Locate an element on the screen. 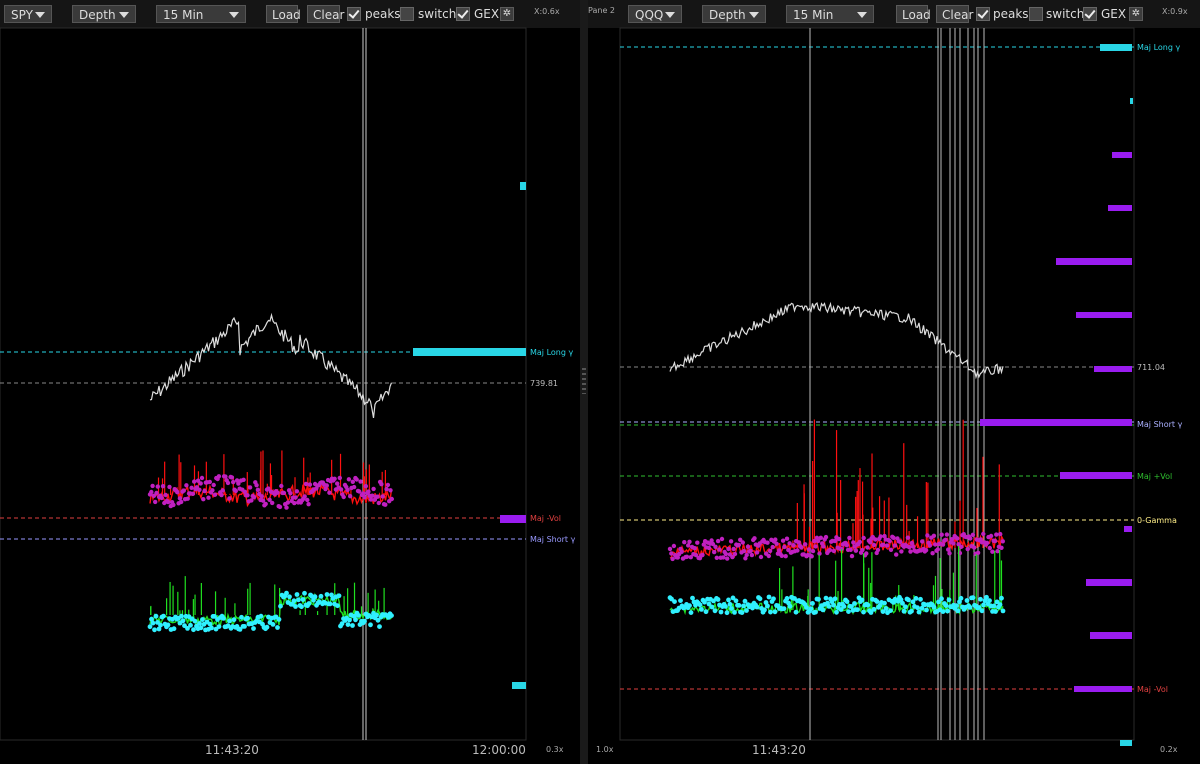  maj-long-gamma-label: Maj Long γ is located at coordinates (551, 352).